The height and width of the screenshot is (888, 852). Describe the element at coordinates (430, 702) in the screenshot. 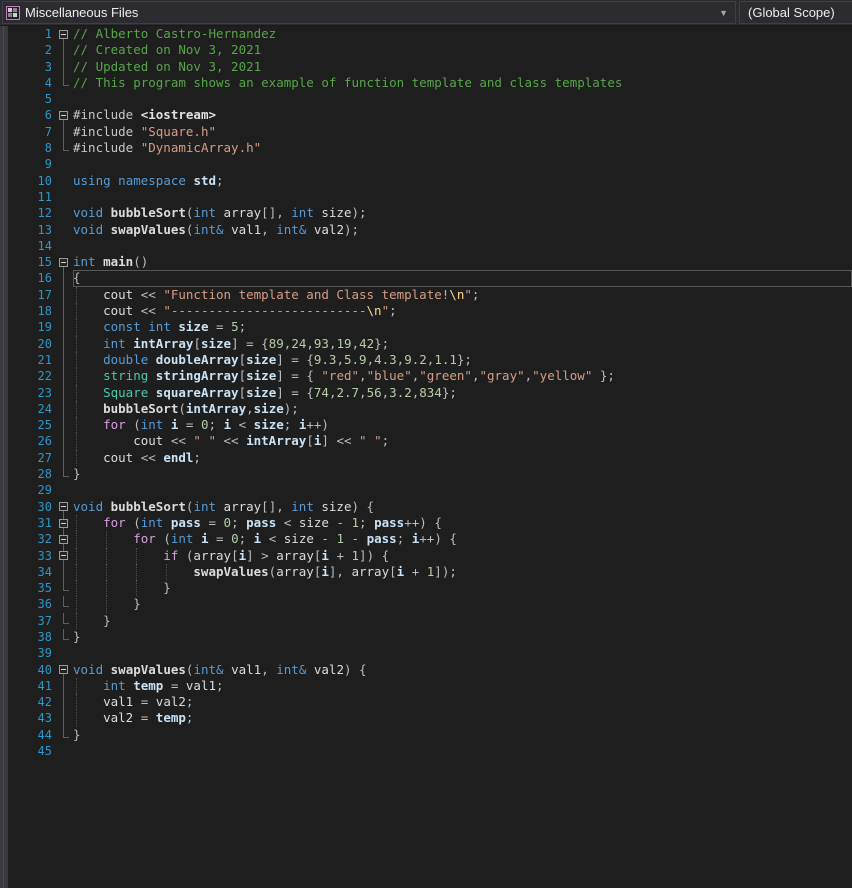

I see `code-line: 42 val1 = val2;` at that location.